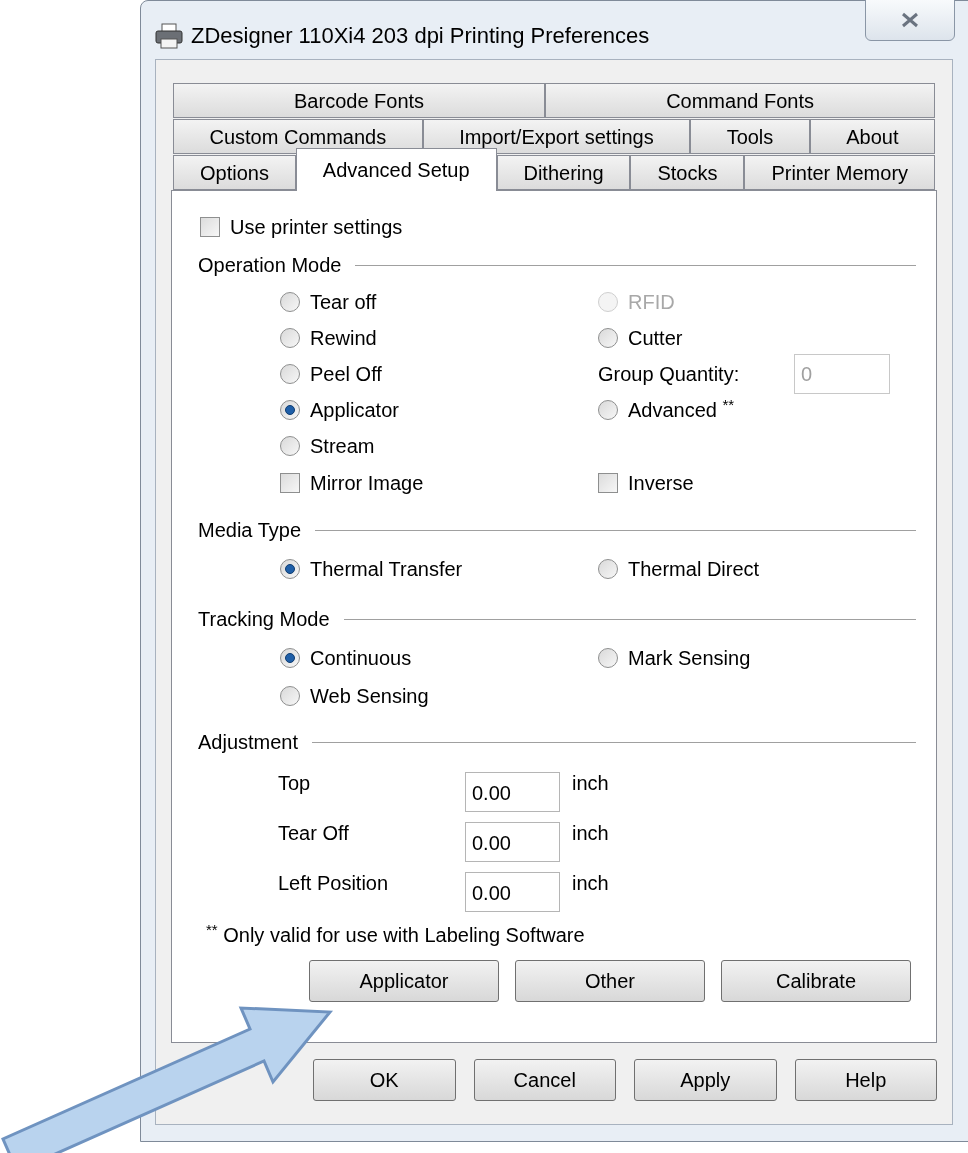  I want to click on window-title: ZDesigner 110Xi4 203 dpi Printing Preferences, so click(420, 36).